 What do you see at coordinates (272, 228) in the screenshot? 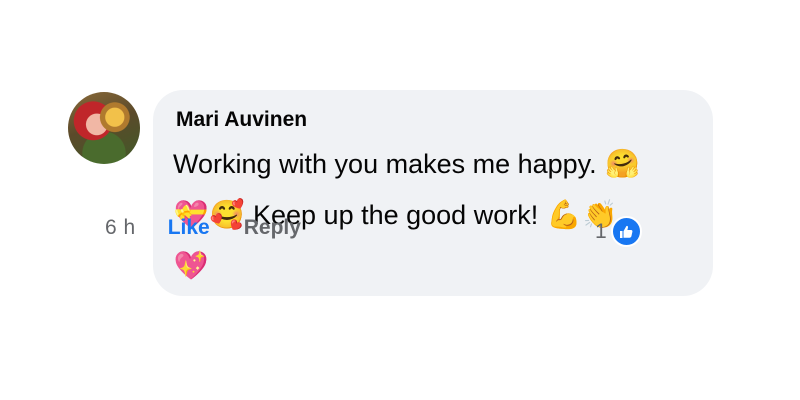
I see `reply-button: Reply` at bounding box center [272, 228].